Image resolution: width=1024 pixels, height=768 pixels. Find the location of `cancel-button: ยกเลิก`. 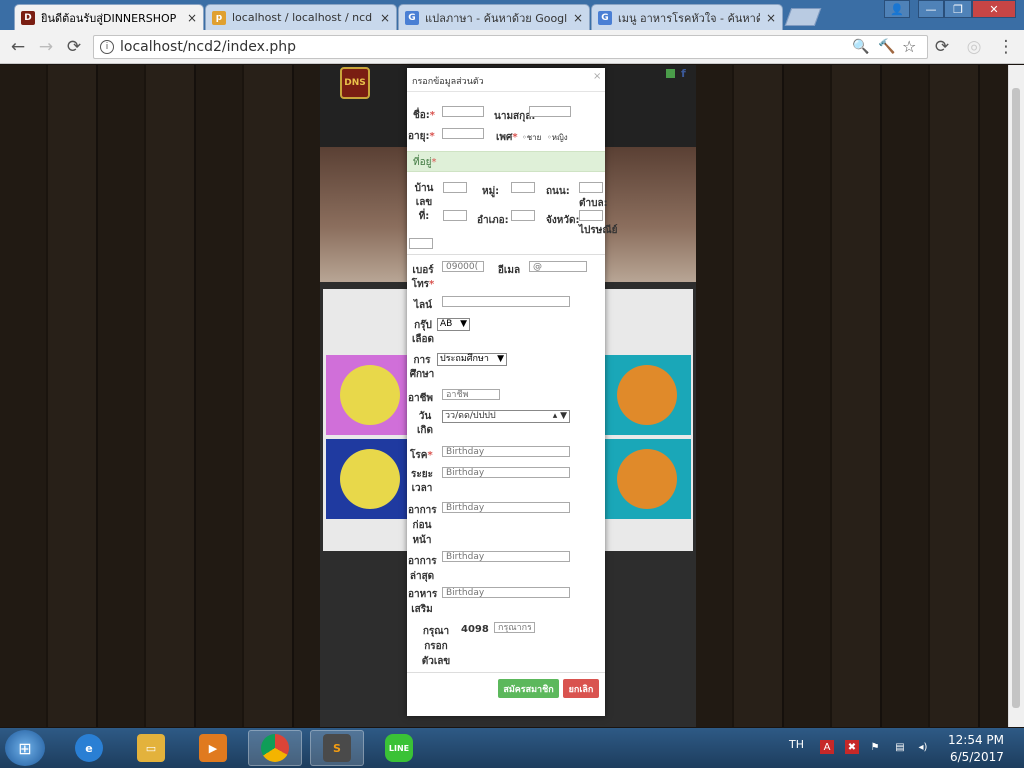

cancel-button: ยกเลิก is located at coordinates (581, 688).